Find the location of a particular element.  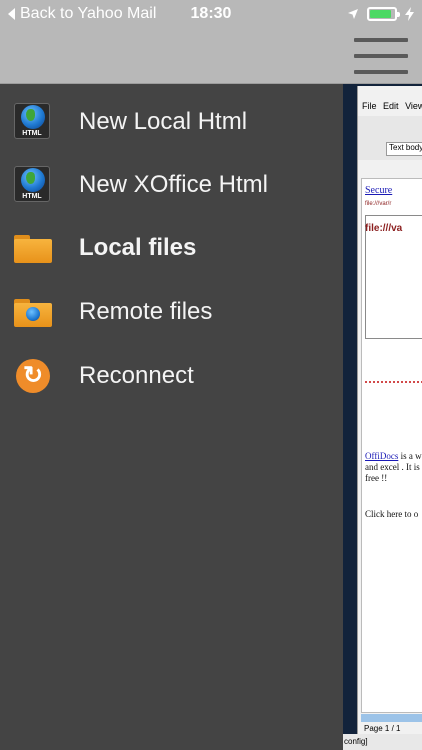

location-arrow-icon is located at coordinates (353, 14).